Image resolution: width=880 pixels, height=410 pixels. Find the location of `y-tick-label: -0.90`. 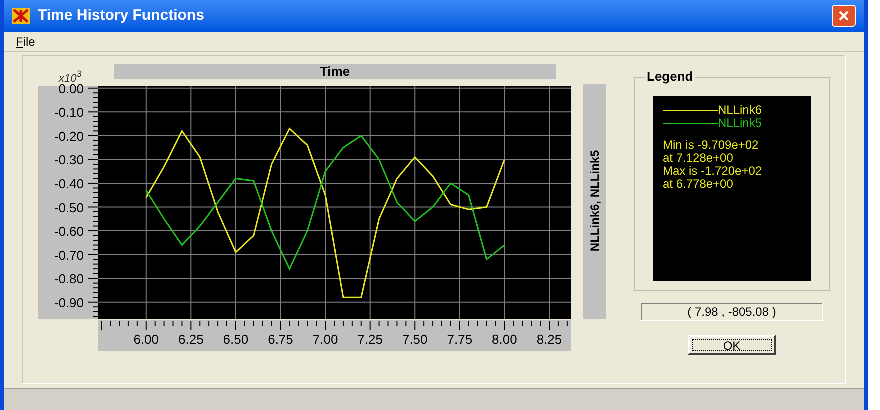

y-tick-label: -0.90 is located at coordinates (69, 302).